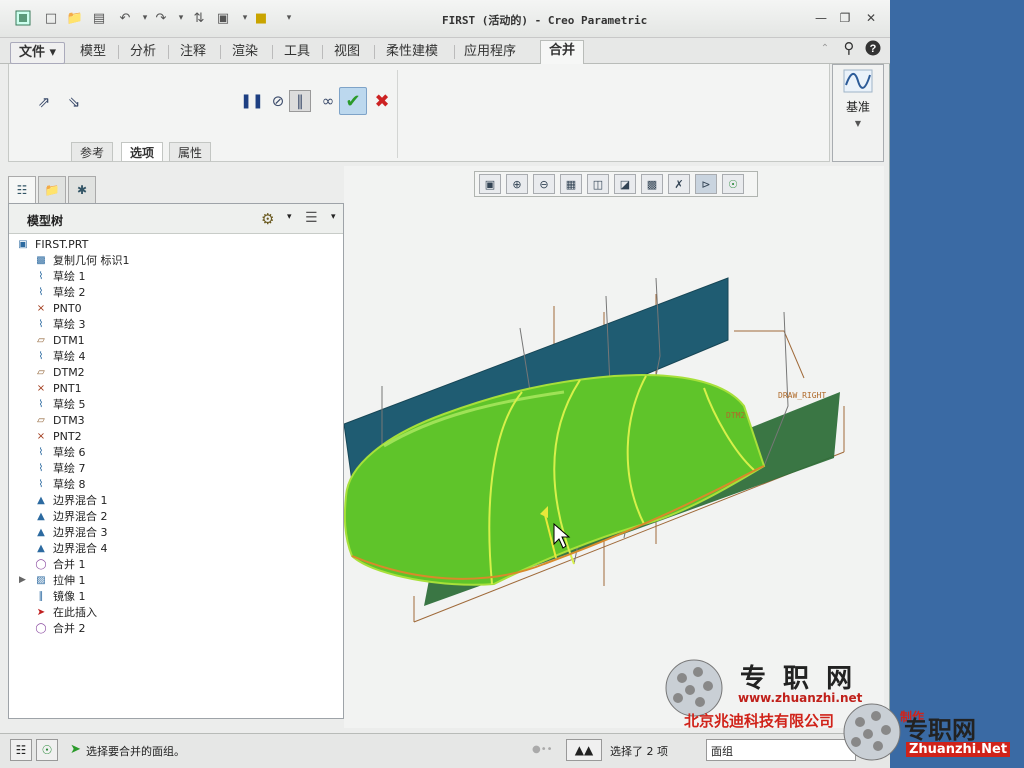 The width and height of the screenshot is (1024, 768). I want to click on tree-item: ▱ DTM1, so click(59, 340).